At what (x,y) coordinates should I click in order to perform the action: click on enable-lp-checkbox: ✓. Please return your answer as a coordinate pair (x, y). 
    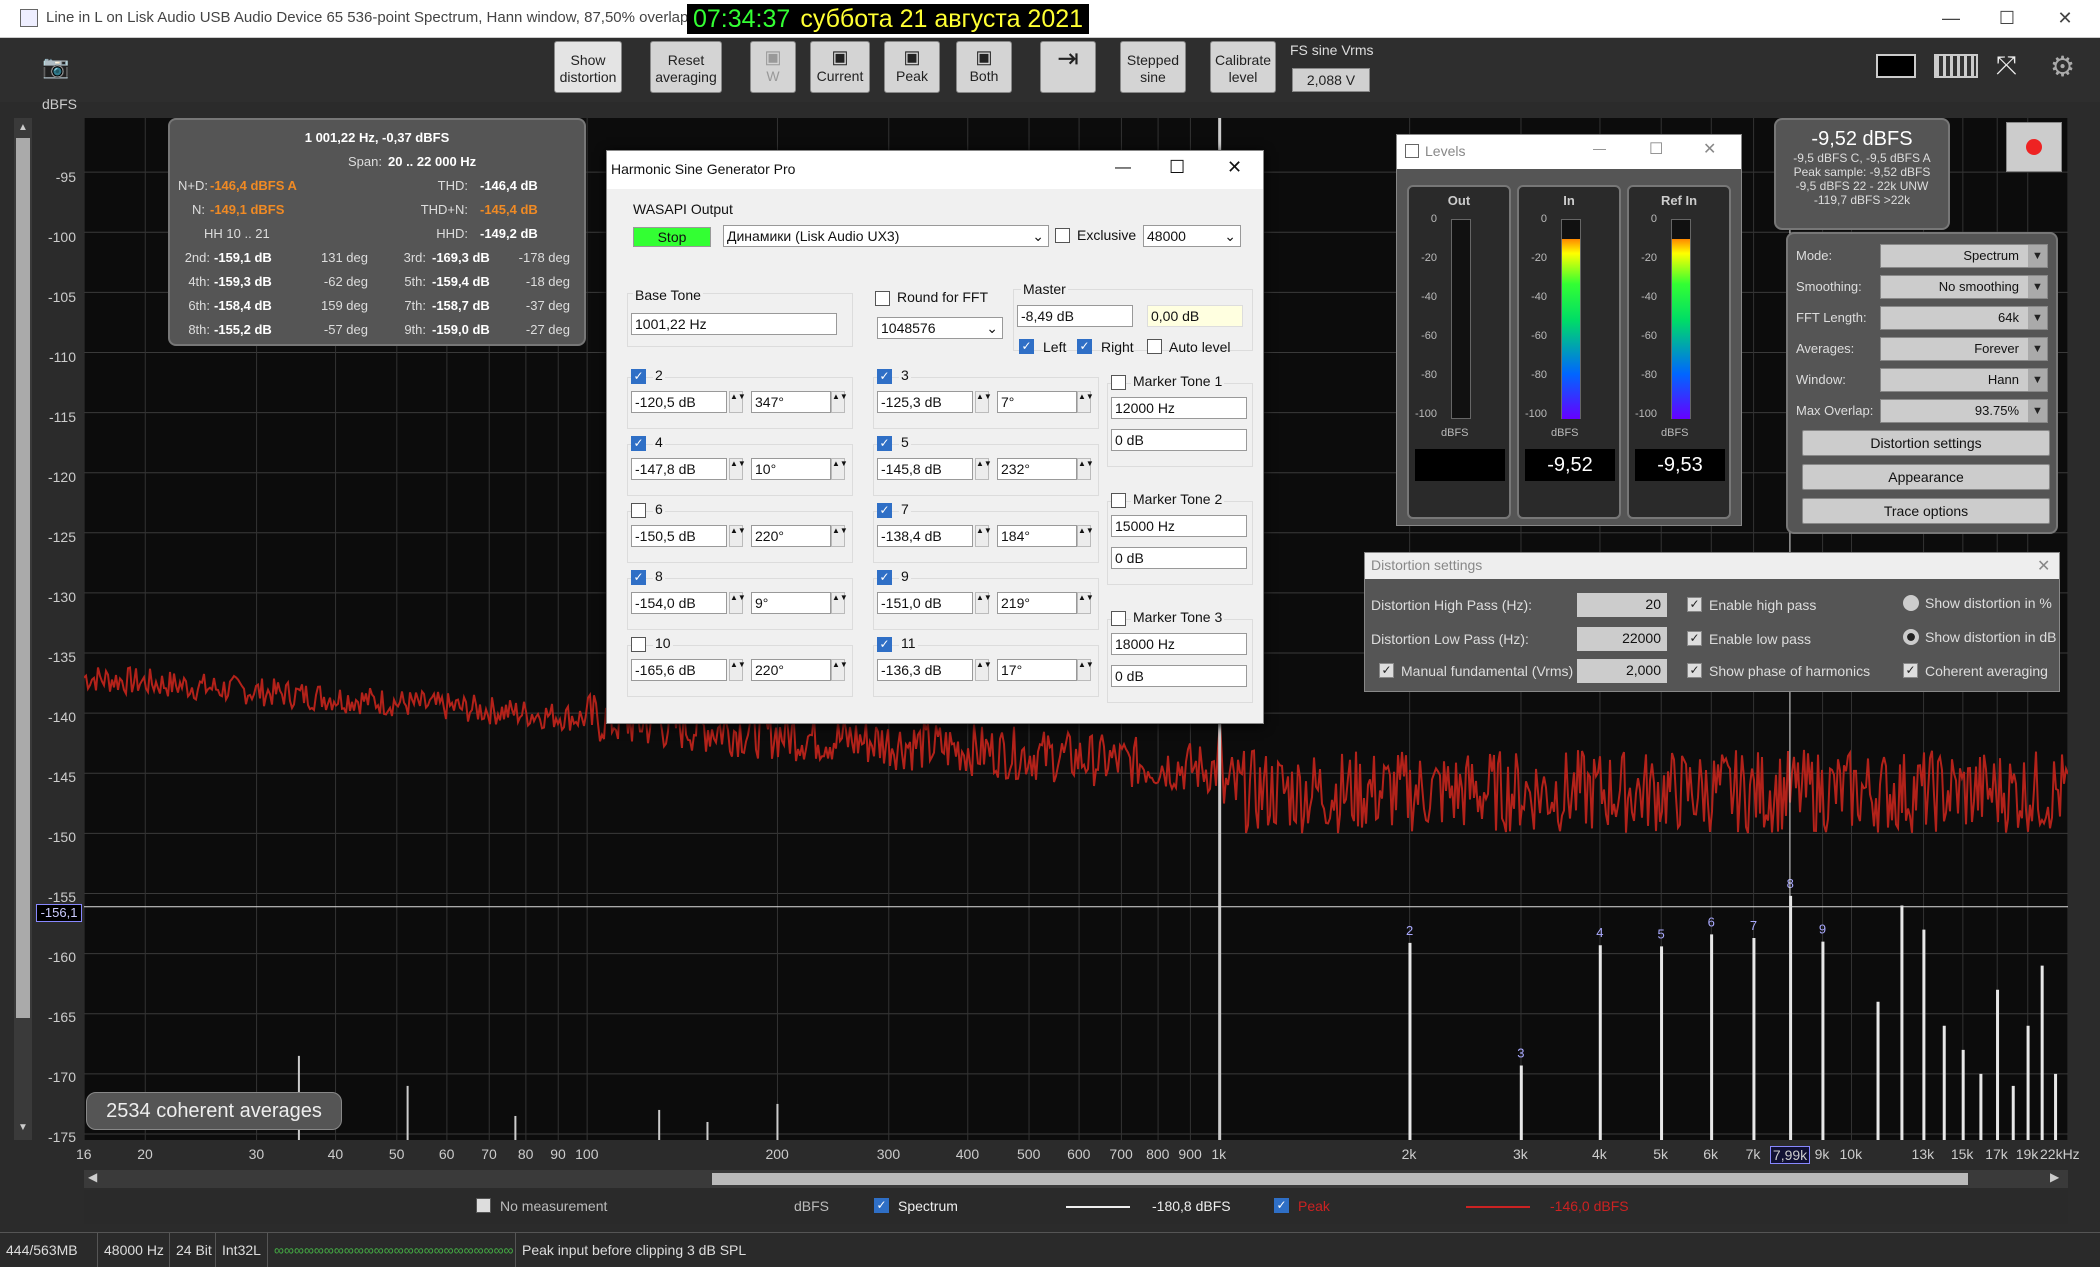
    Looking at the image, I should click on (1694, 638).